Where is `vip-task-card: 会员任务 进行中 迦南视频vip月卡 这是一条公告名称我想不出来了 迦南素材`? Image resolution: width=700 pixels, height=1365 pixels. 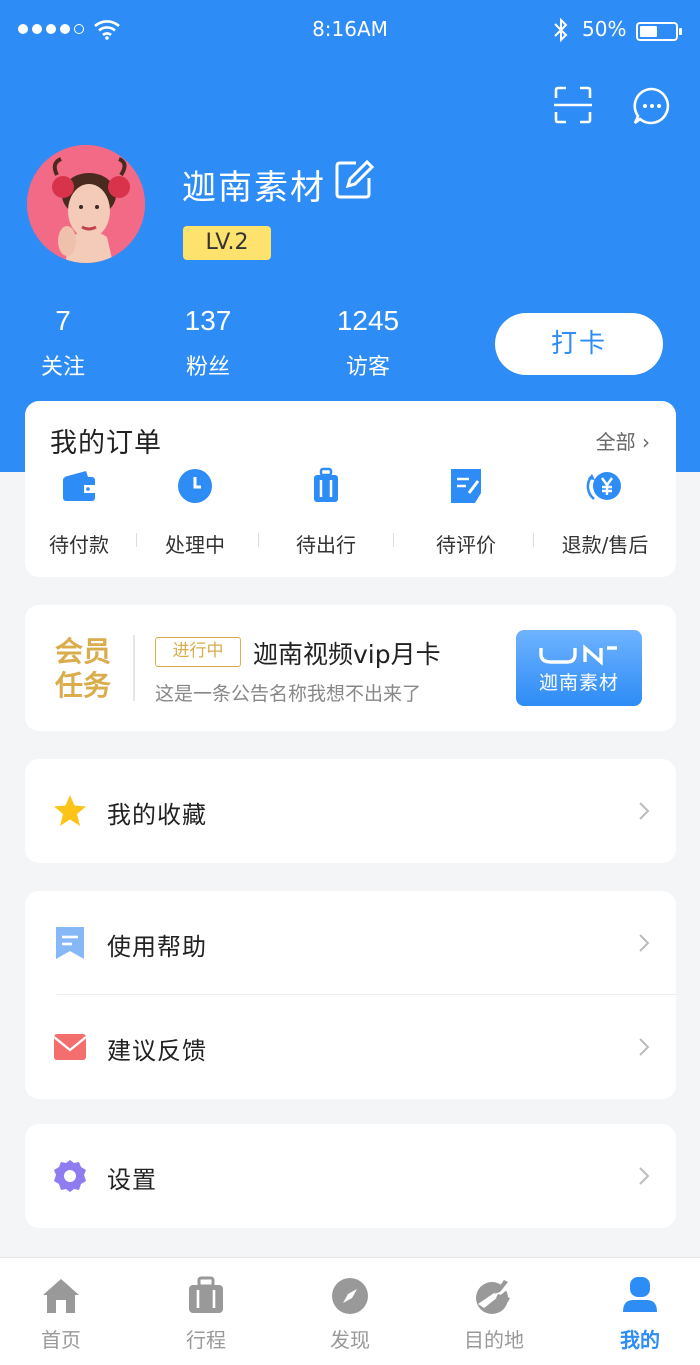
vip-task-card: 会员任务 进行中 迦南视频vip月卡 这是一条公告名称我想不出来了 迦南素材 is located at coordinates (350, 668).